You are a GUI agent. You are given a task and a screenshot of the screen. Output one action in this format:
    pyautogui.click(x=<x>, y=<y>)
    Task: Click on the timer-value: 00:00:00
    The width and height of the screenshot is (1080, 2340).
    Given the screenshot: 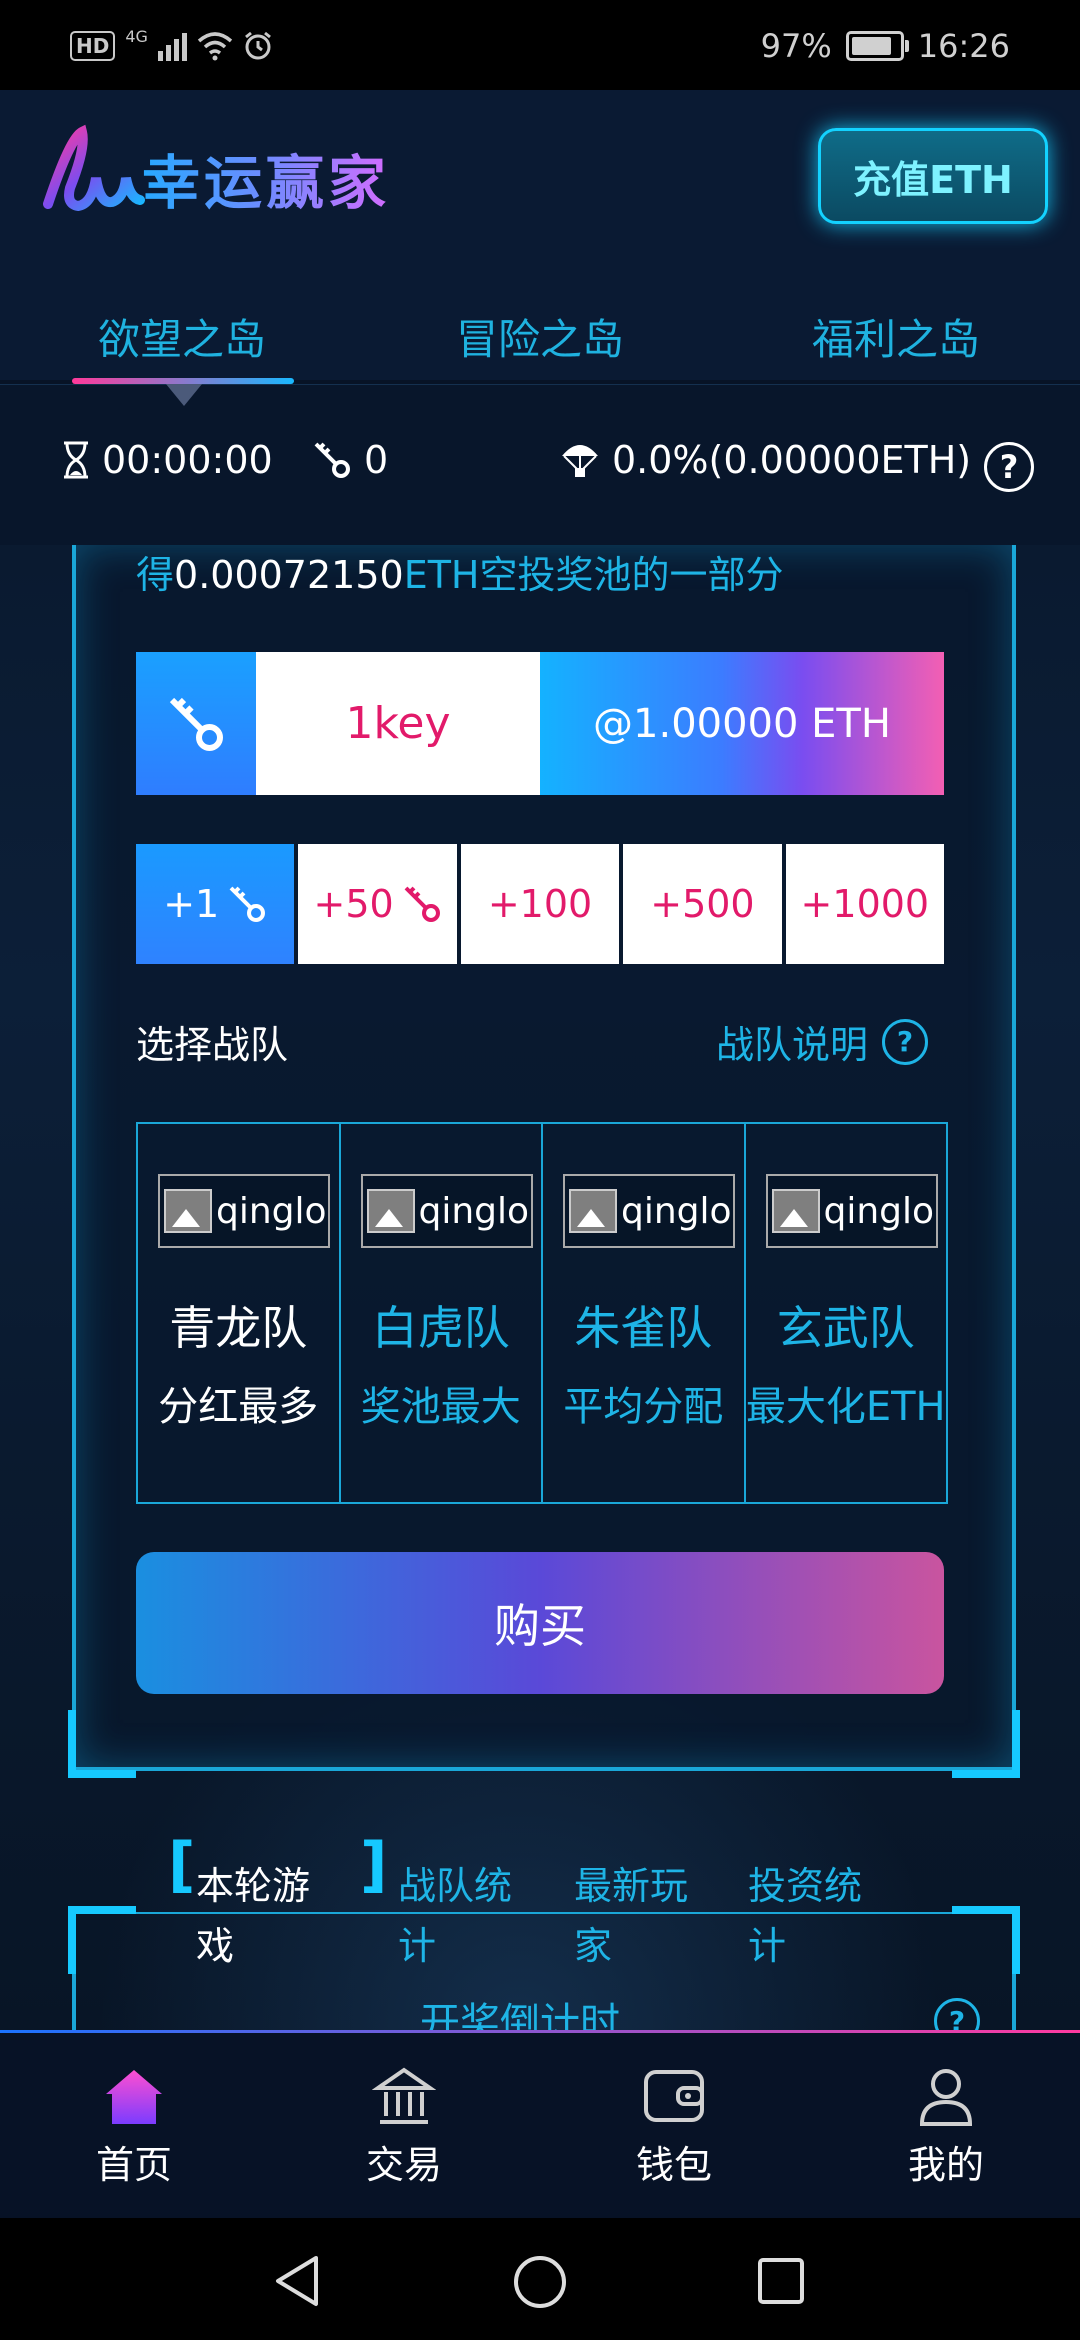 What is the action you would take?
    pyautogui.click(x=187, y=460)
    